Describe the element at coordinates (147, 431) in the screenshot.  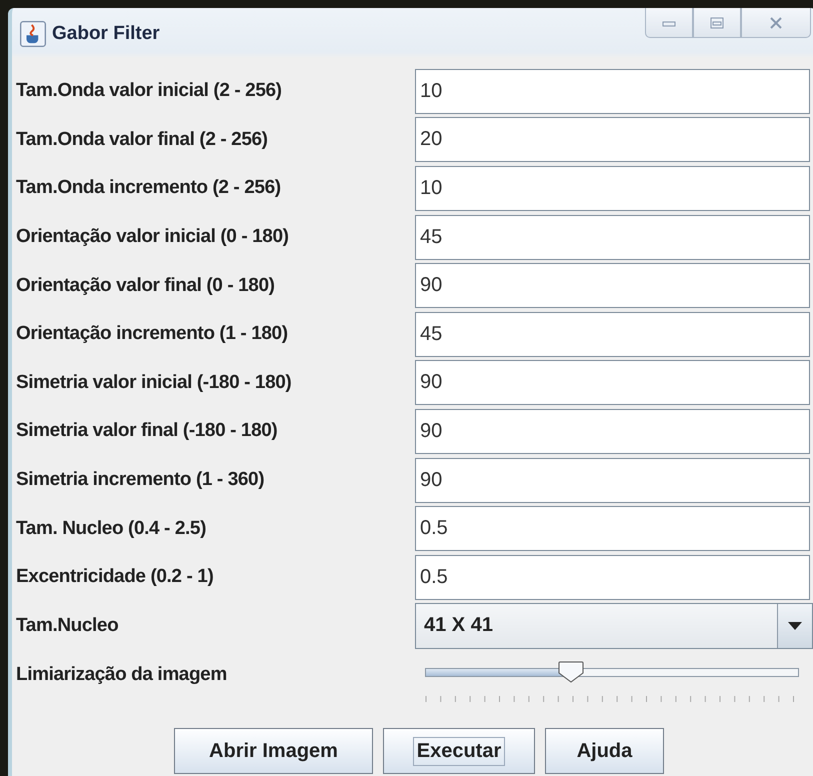
I see `field-label: Simetria valor final (-180 - 180)` at that location.